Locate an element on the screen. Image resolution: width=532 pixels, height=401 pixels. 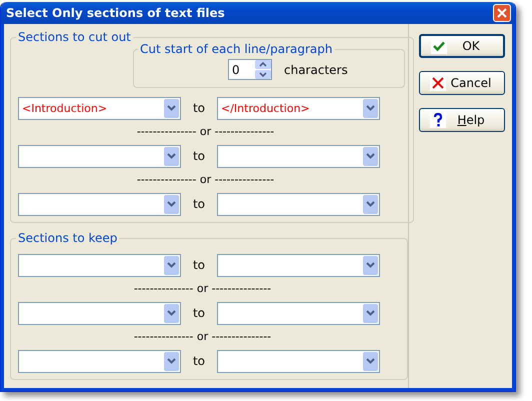
dropdown-field: <Introduction> is located at coordinates (99, 108).